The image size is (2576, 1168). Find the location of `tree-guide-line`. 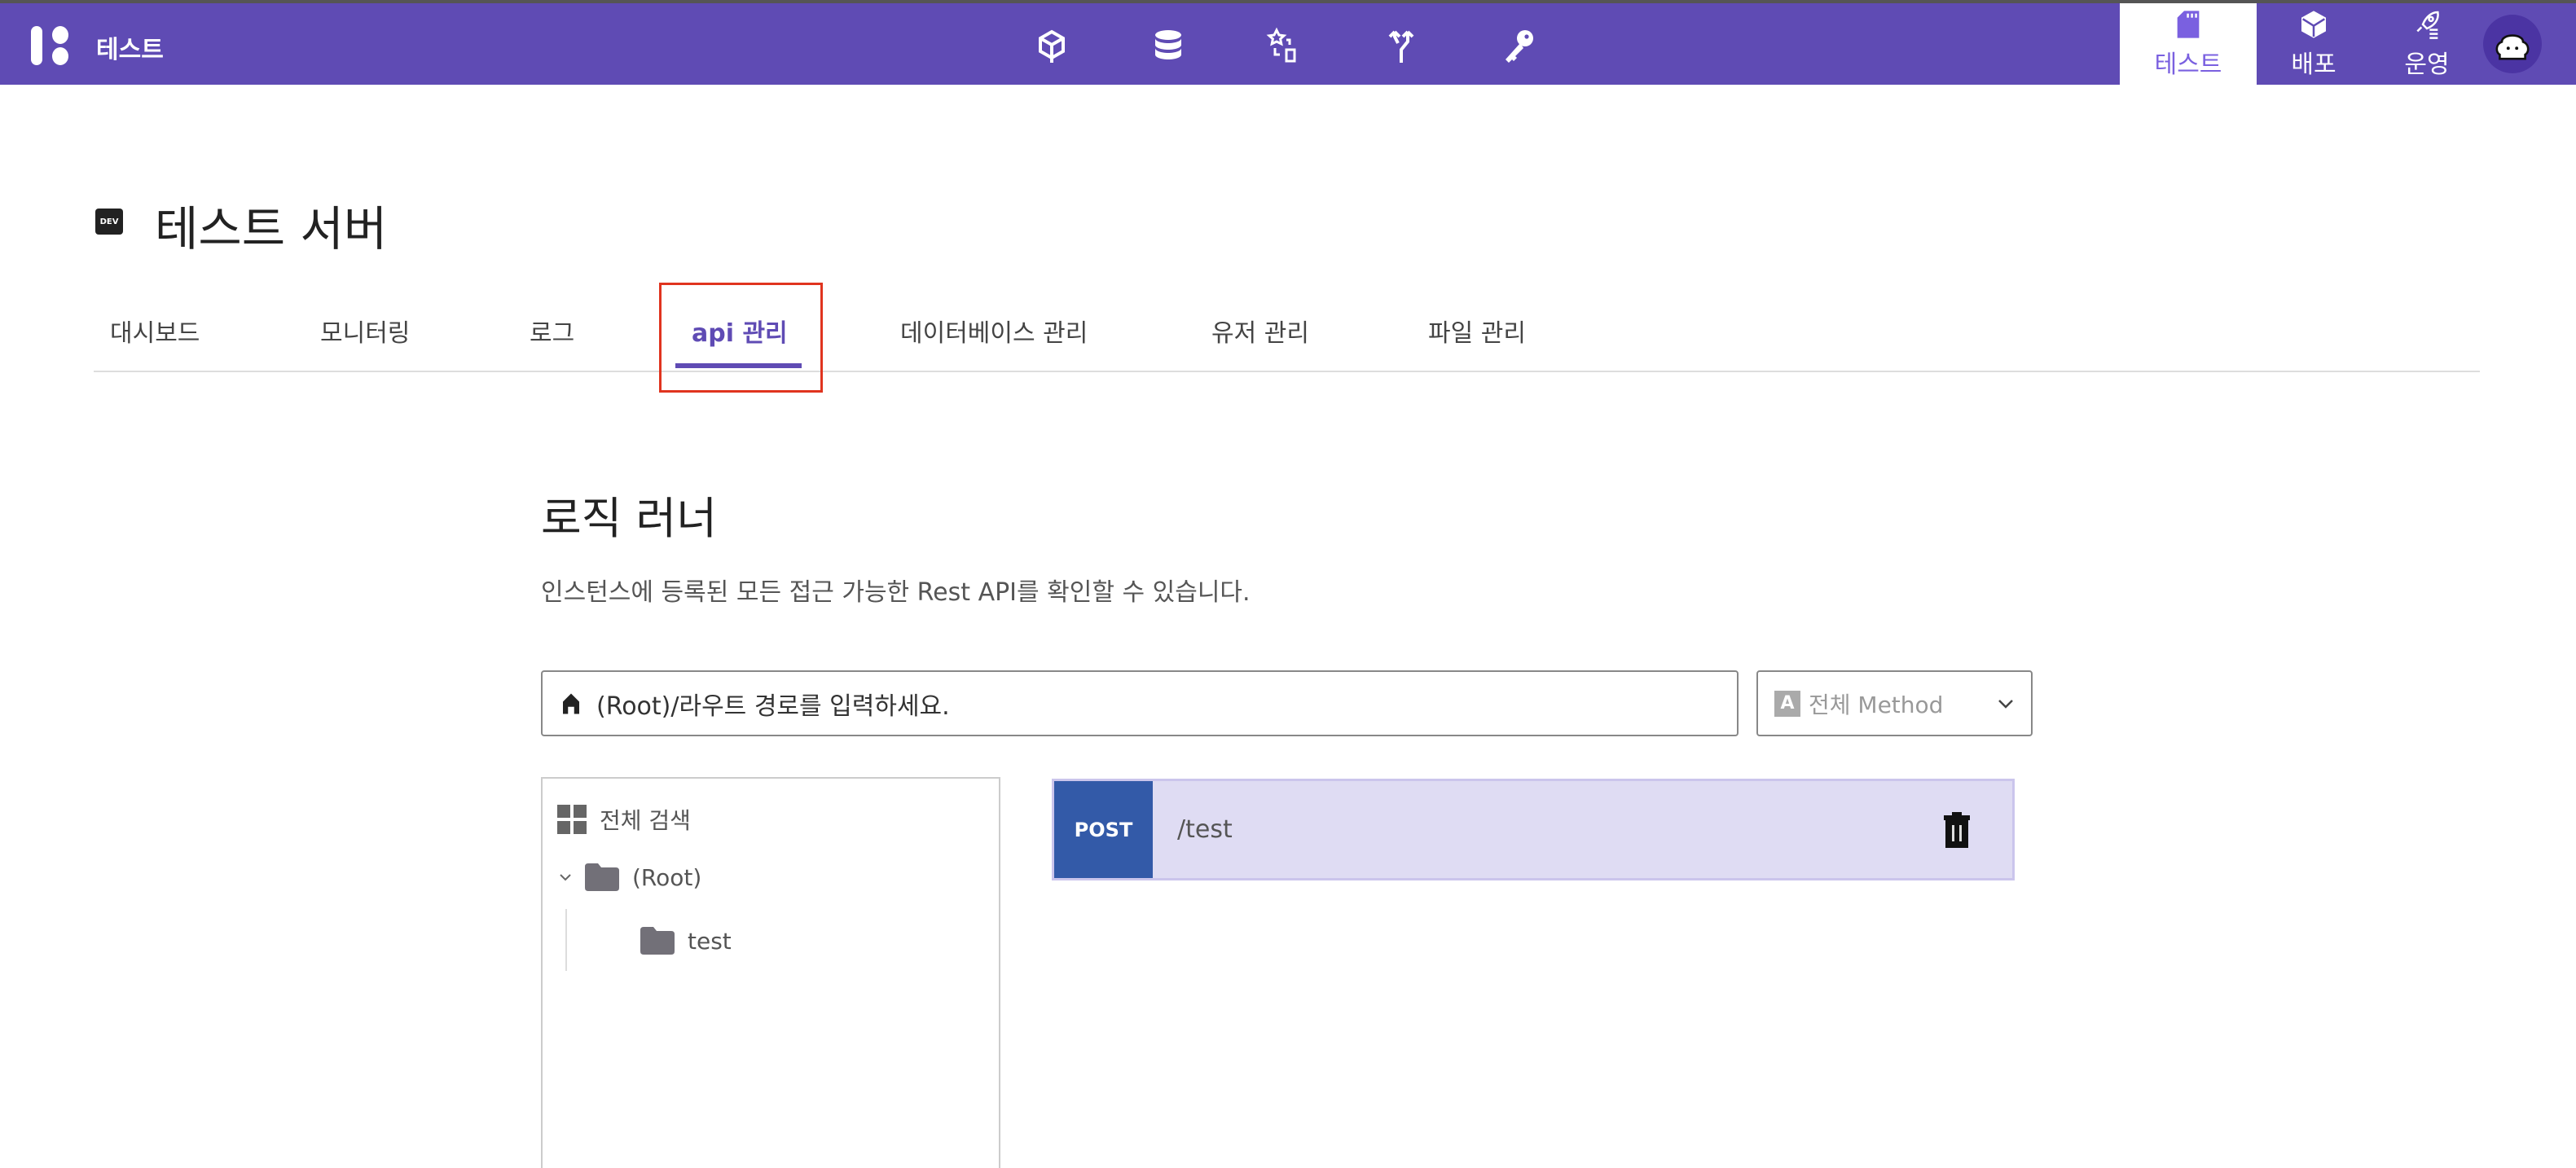

tree-guide-line is located at coordinates (566, 940).